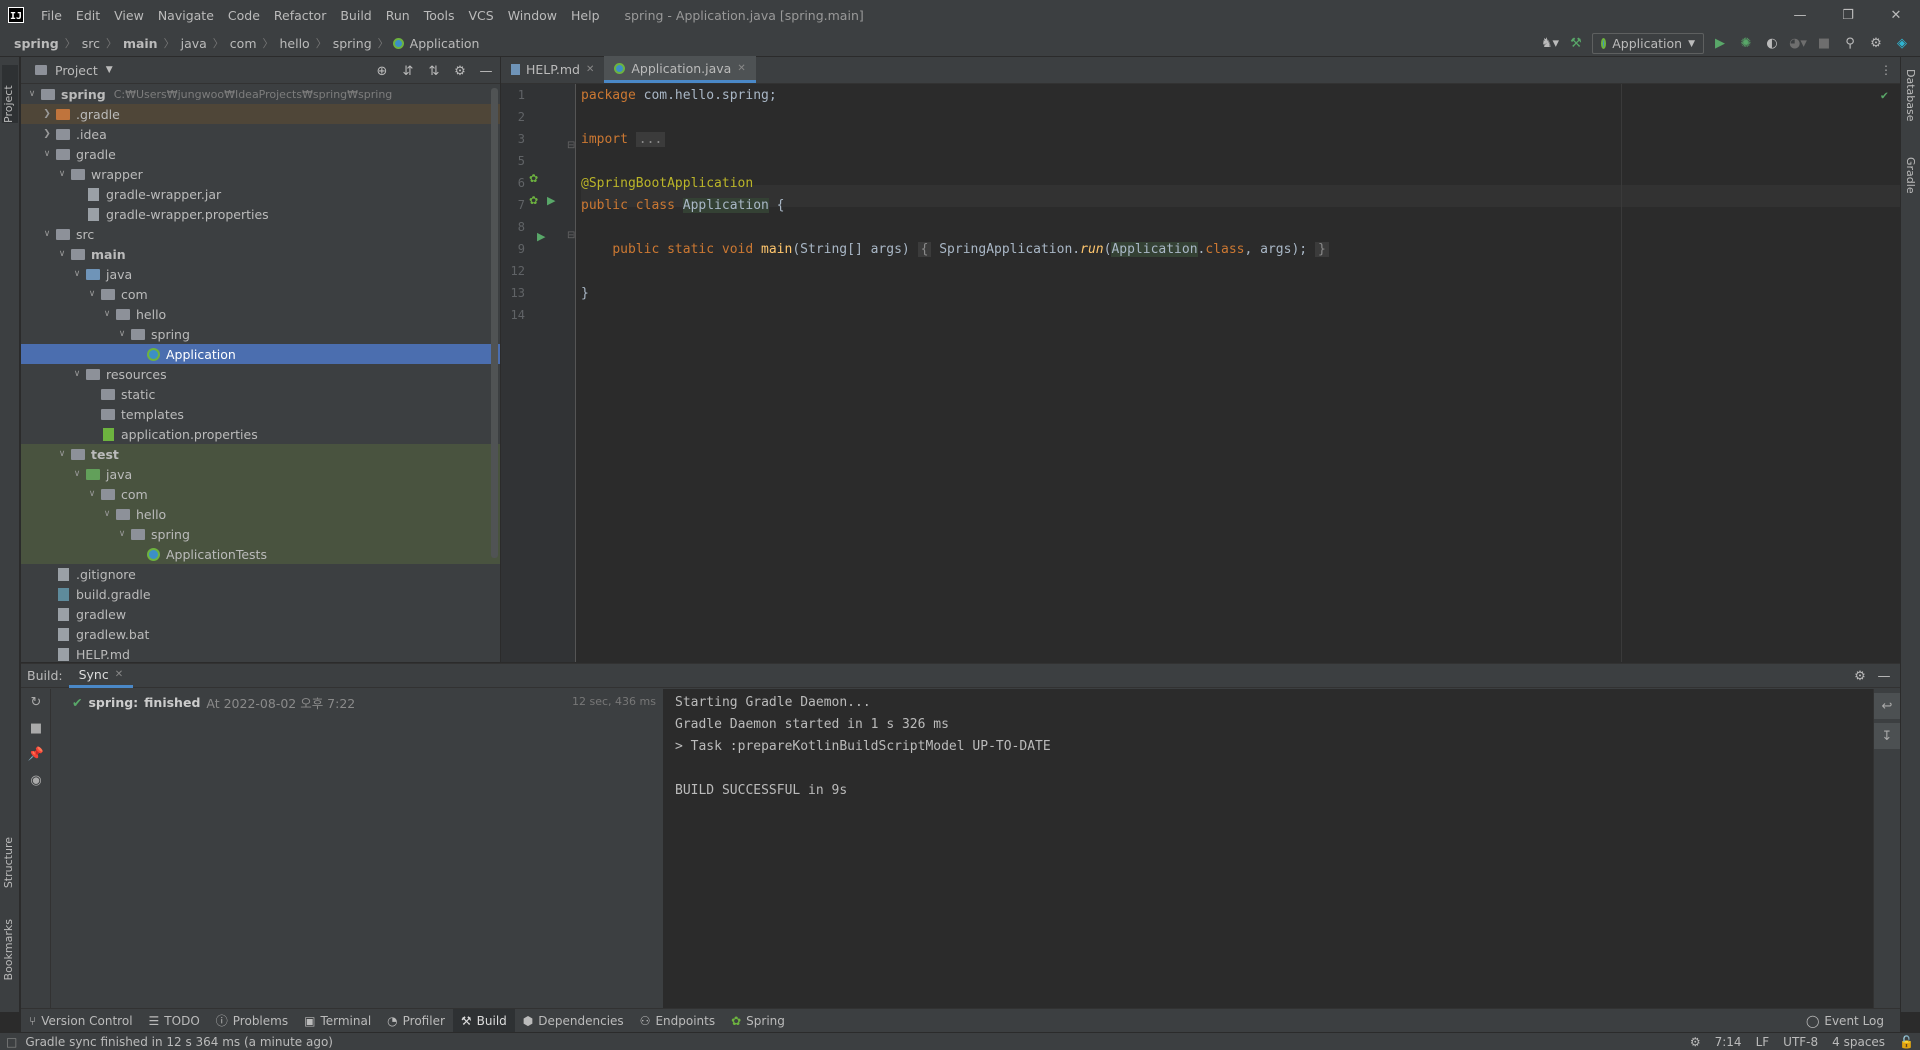  Describe the element at coordinates (260, 374) in the screenshot. I see `tree-item: ∨ resources` at that location.